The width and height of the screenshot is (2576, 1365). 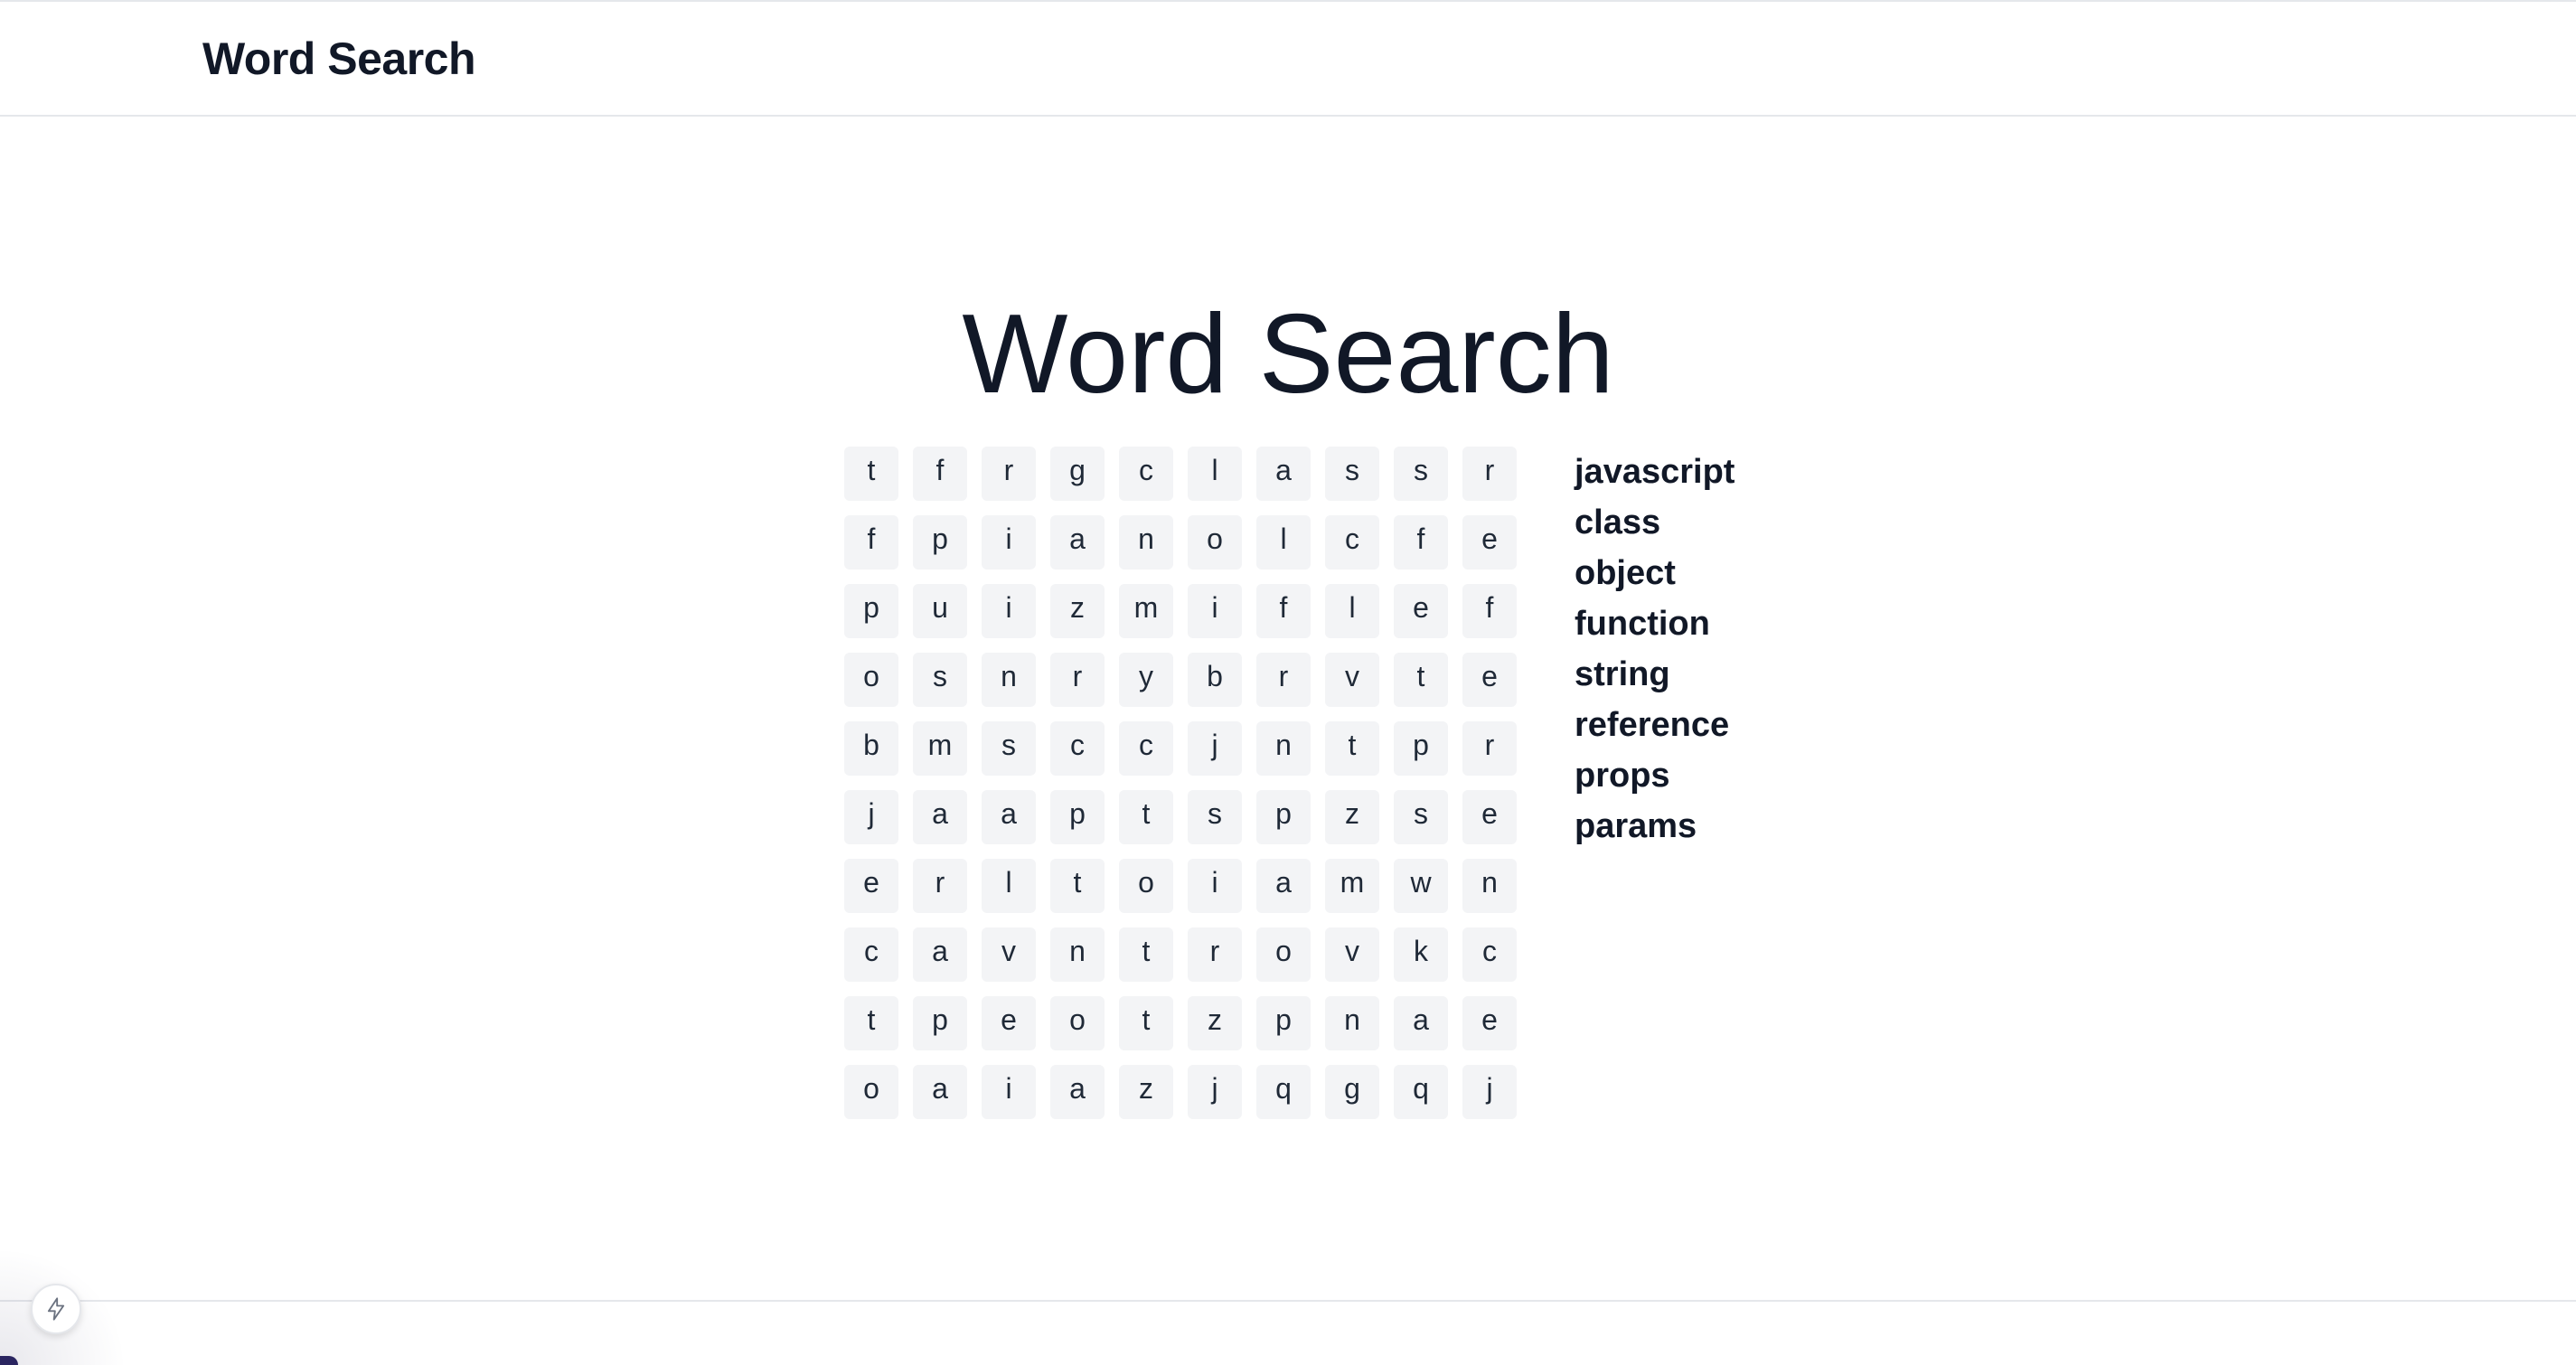 What do you see at coordinates (56, 1309) in the screenshot?
I see `dev-tools-button` at bounding box center [56, 1309].